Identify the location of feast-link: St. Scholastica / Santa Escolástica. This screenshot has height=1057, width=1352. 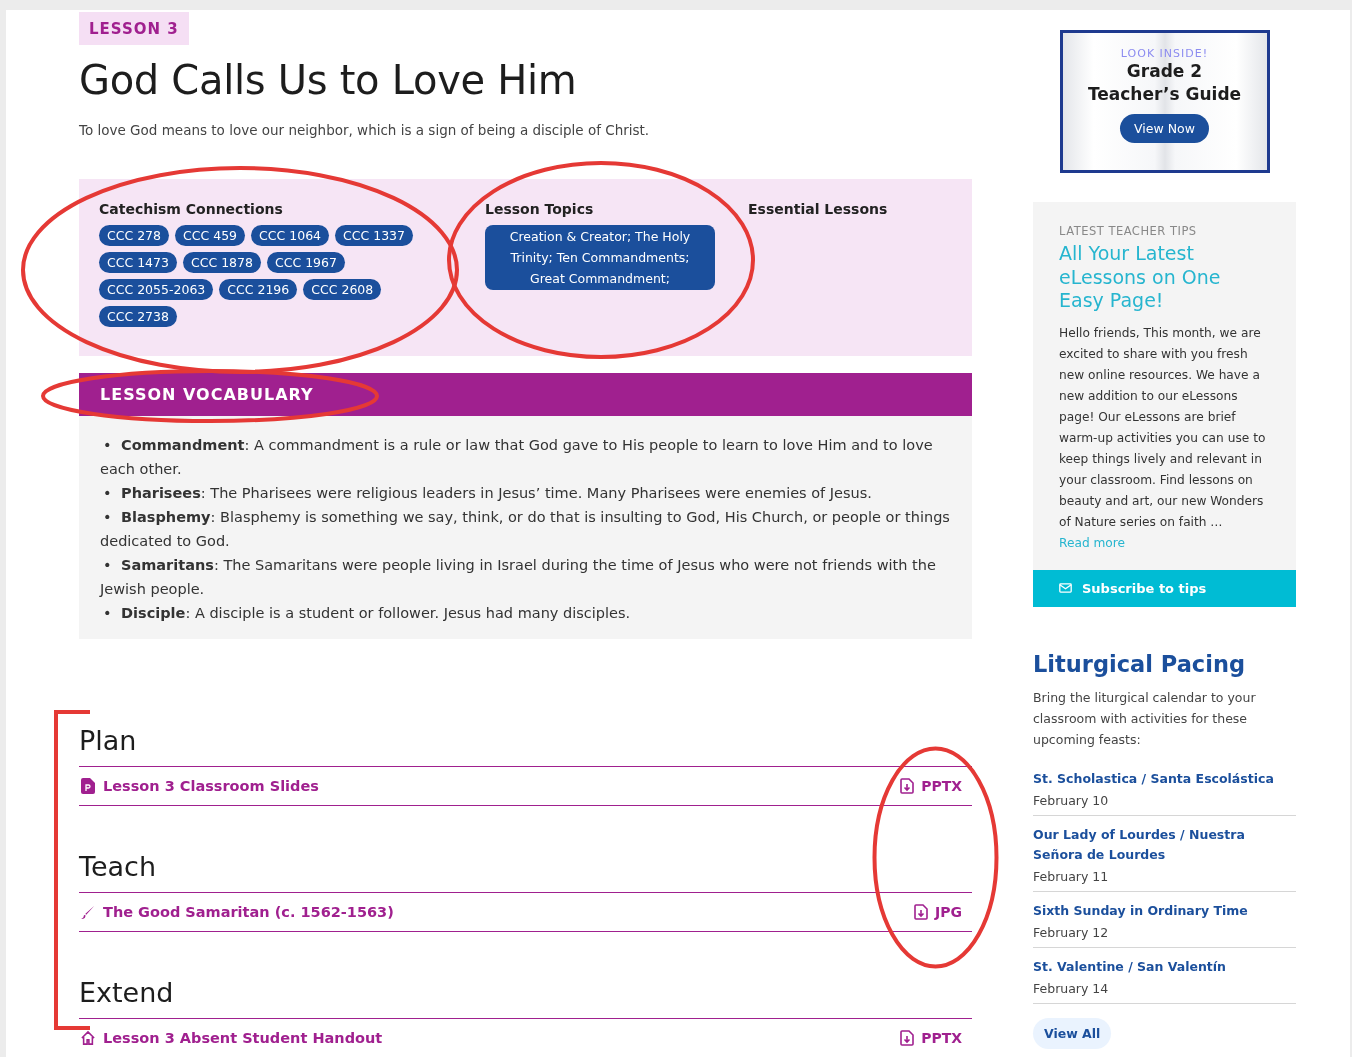
(1164, 778).